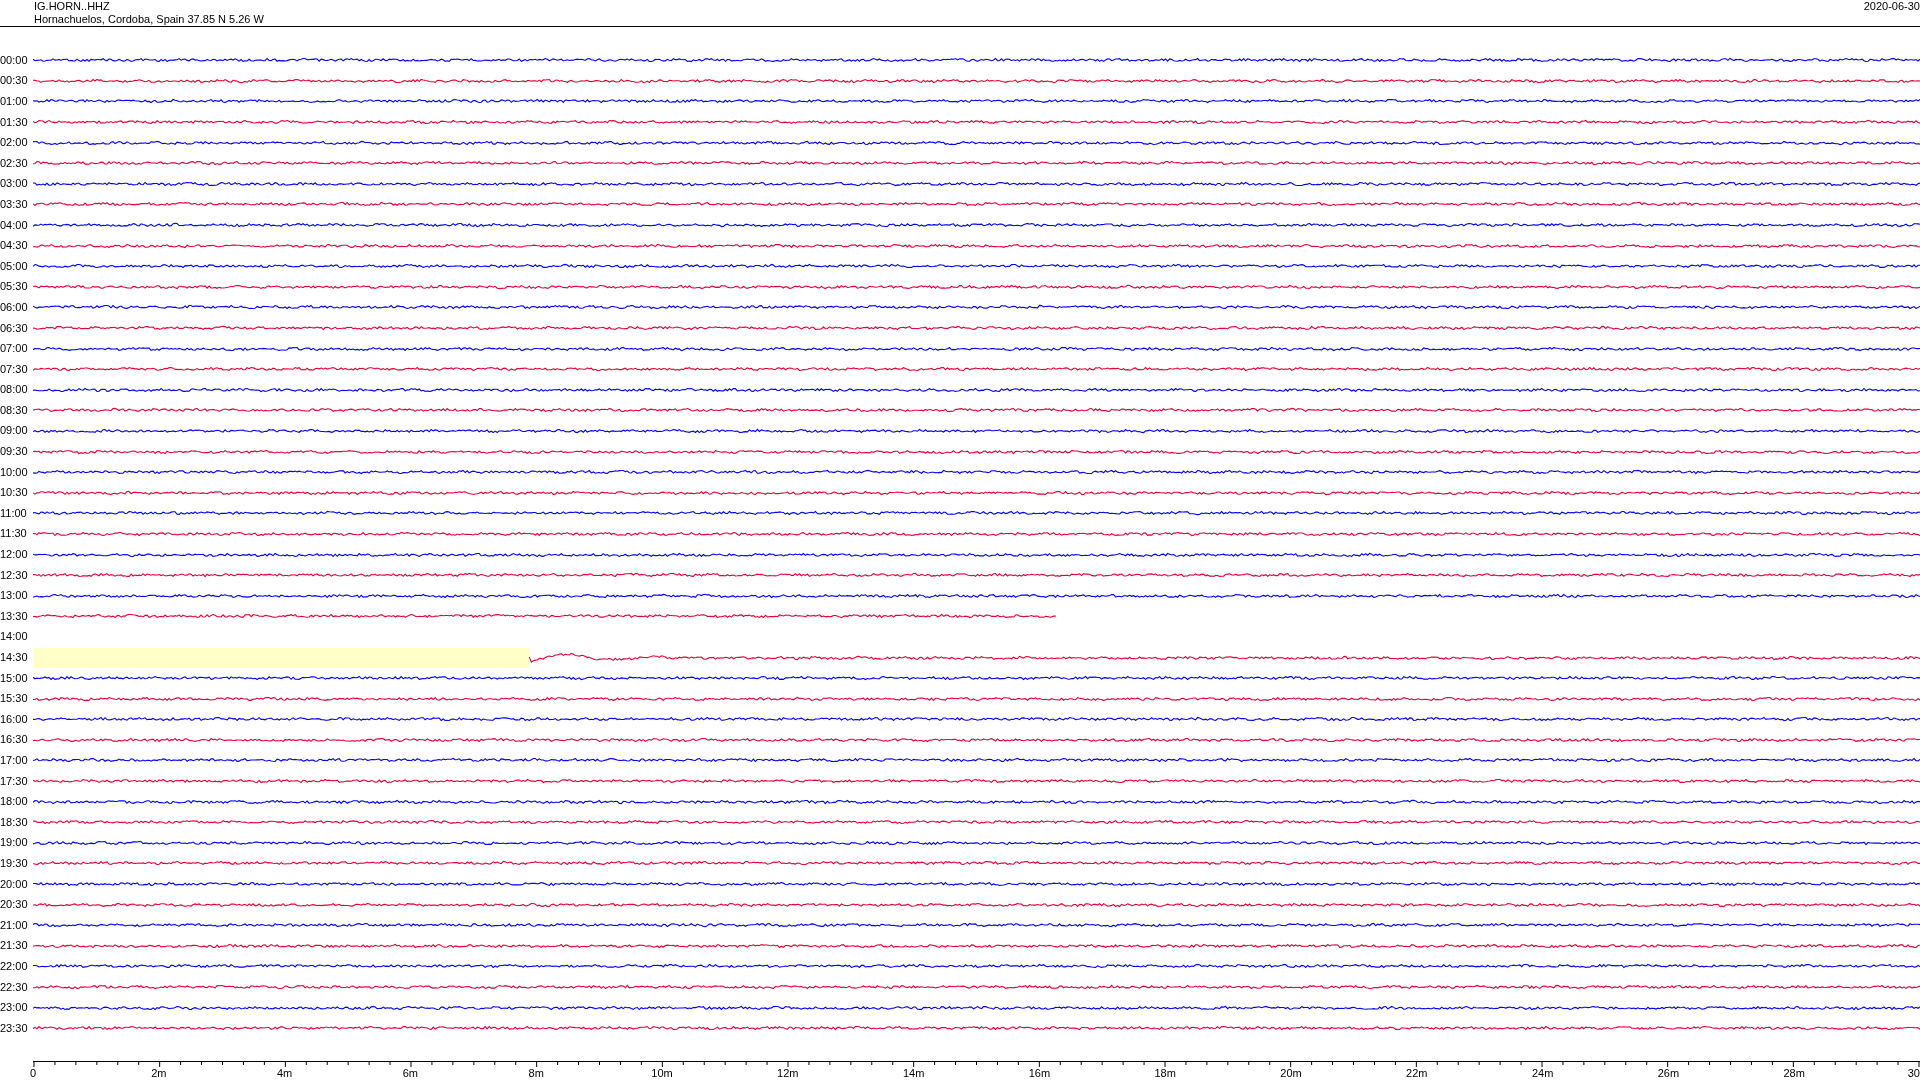 The image size is (1920, 1080). I want to click on time-label: 09:00, so click(14, 431).